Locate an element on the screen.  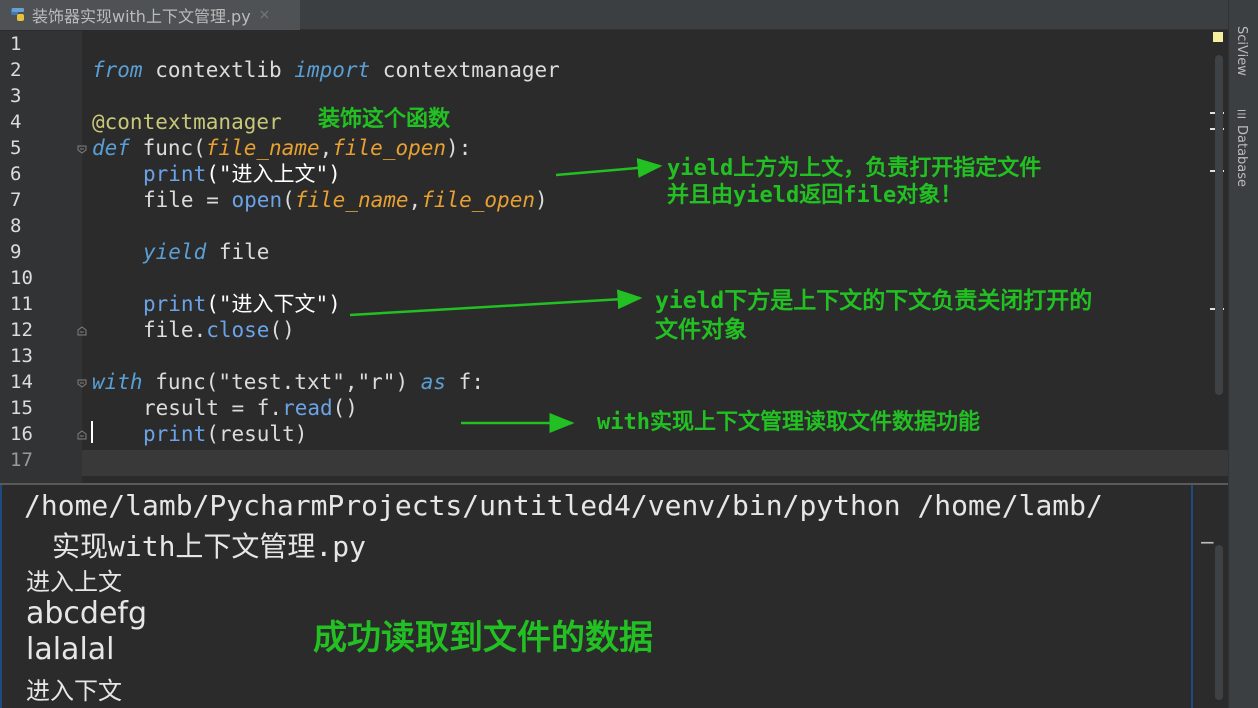
line-number: 5 is located at coordinates (16, 148).